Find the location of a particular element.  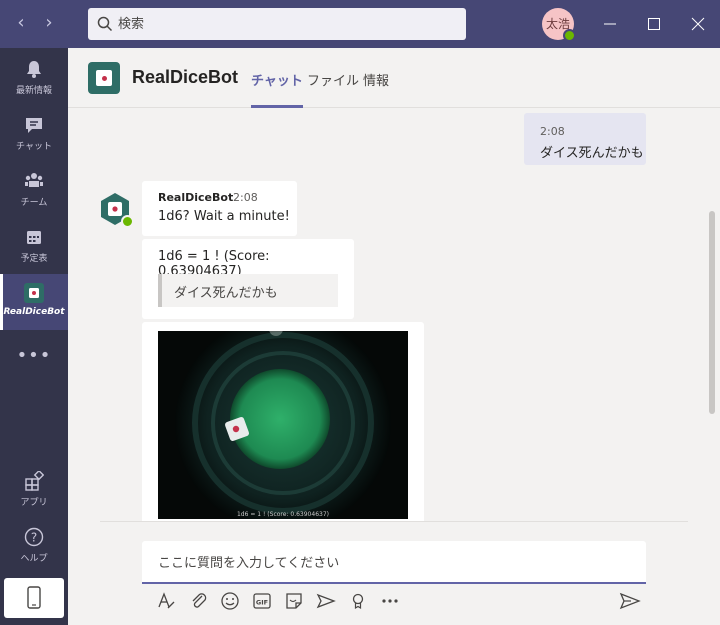

teams-icon is located at coordinates (34, 180).